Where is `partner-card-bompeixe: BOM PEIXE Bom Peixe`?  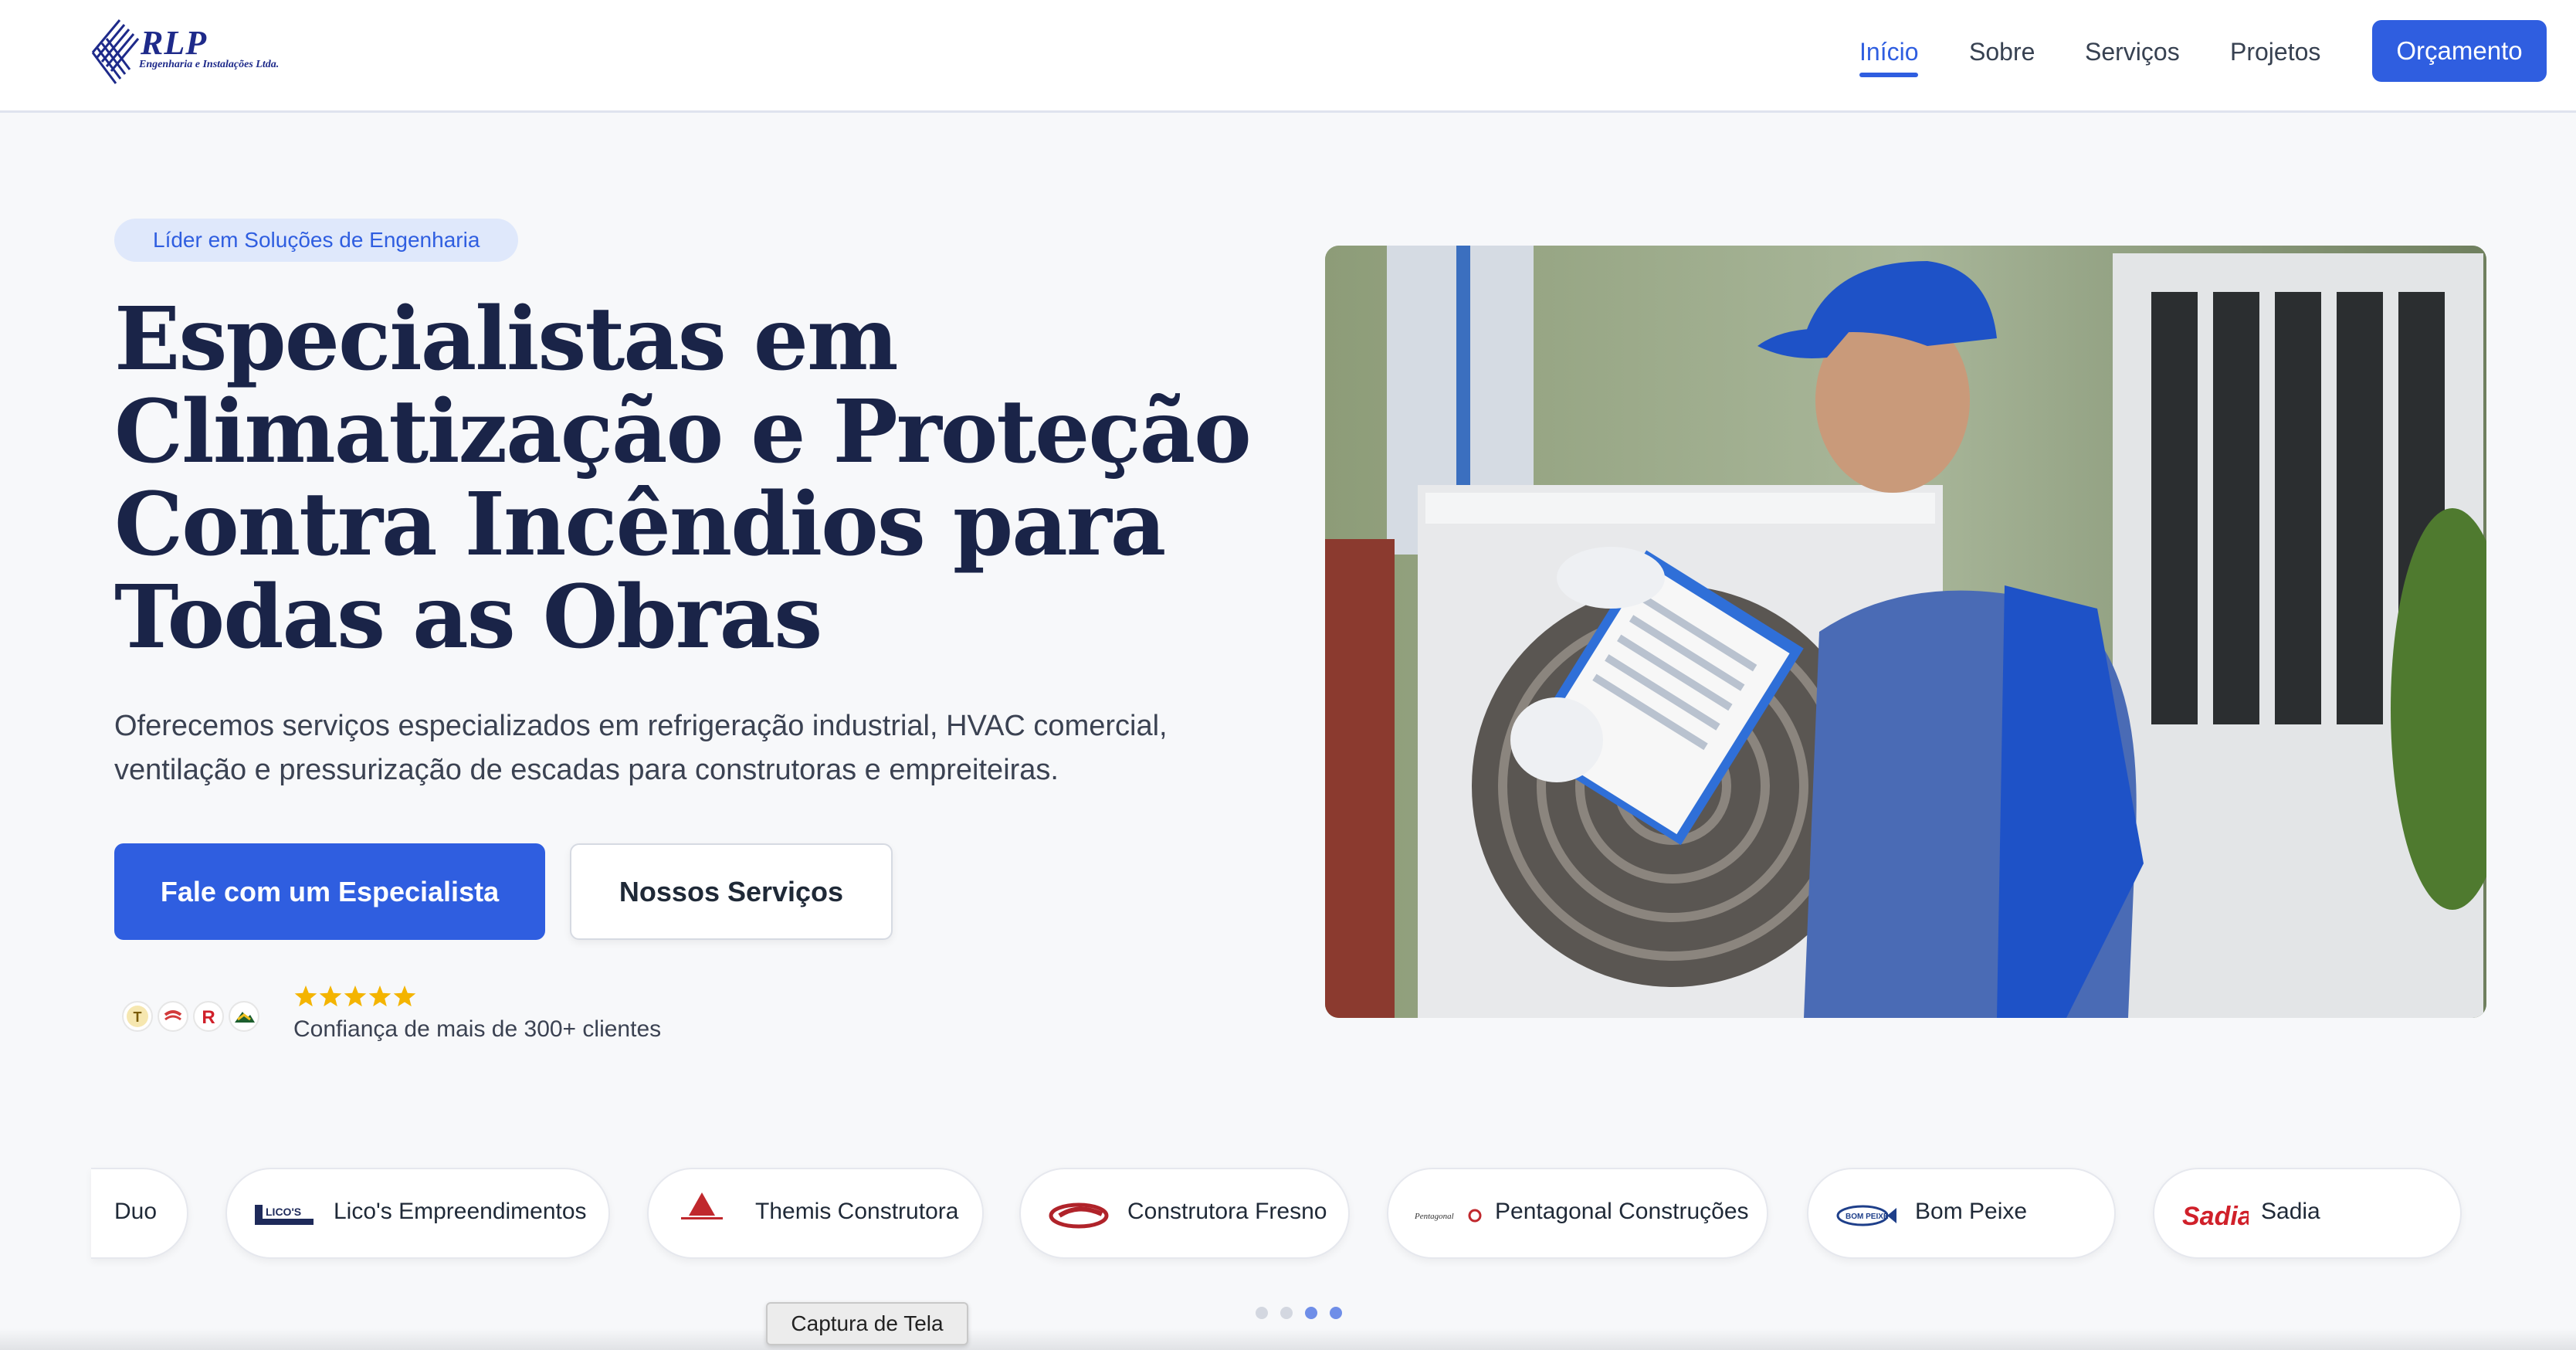 partner-card-bompeixe: BOM PEIXE Bom Peixe is located at coordinates (1961, 1213).